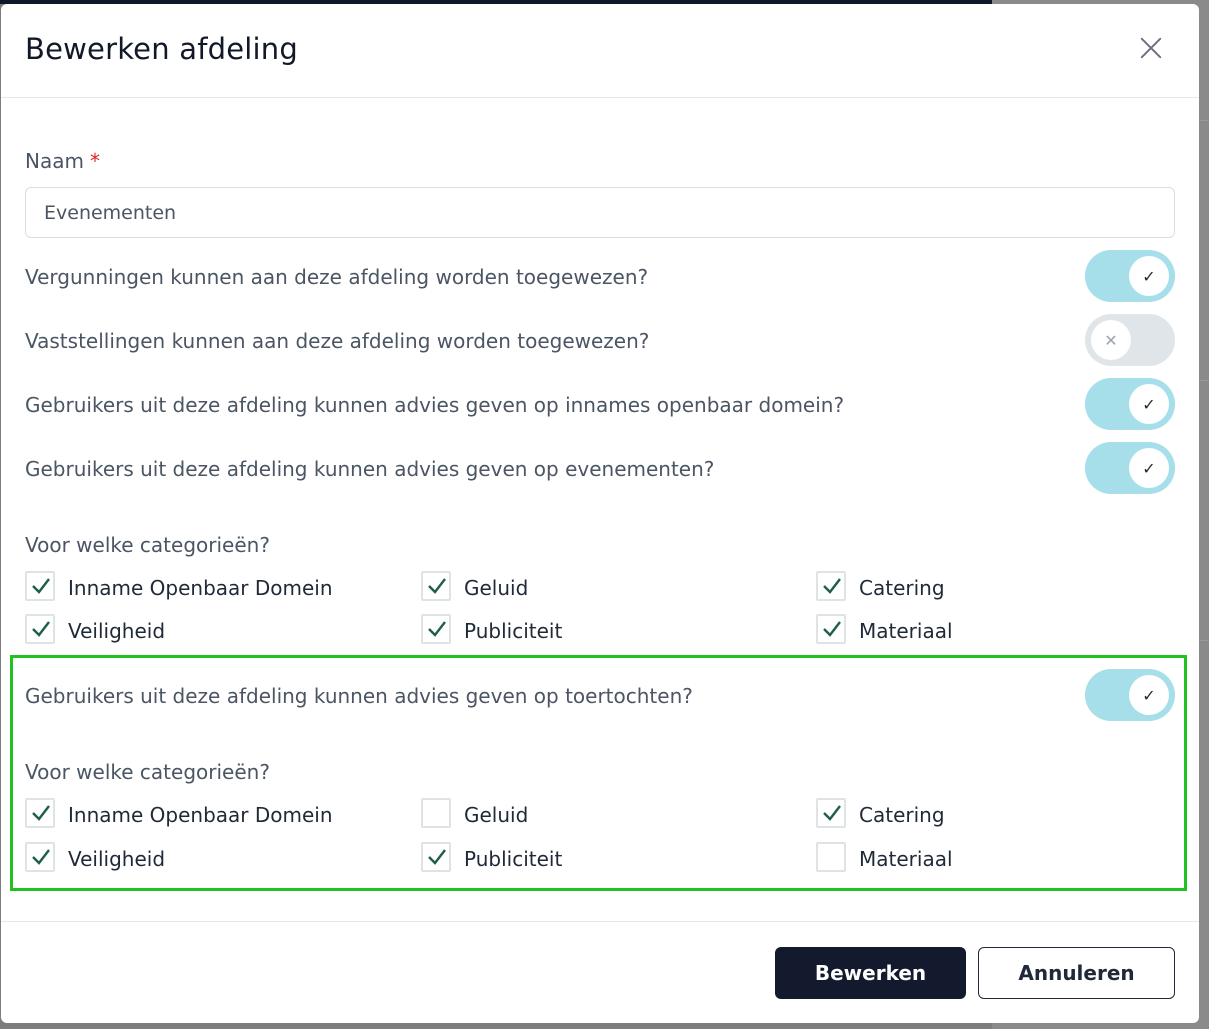 Image resolution: width=1209 pixels, height=1029 pixels. Describe the element at coordinates (147, 772) in the screenshot. I see `toertochten-categories-heading: Voor welke categorieën?` at that location.